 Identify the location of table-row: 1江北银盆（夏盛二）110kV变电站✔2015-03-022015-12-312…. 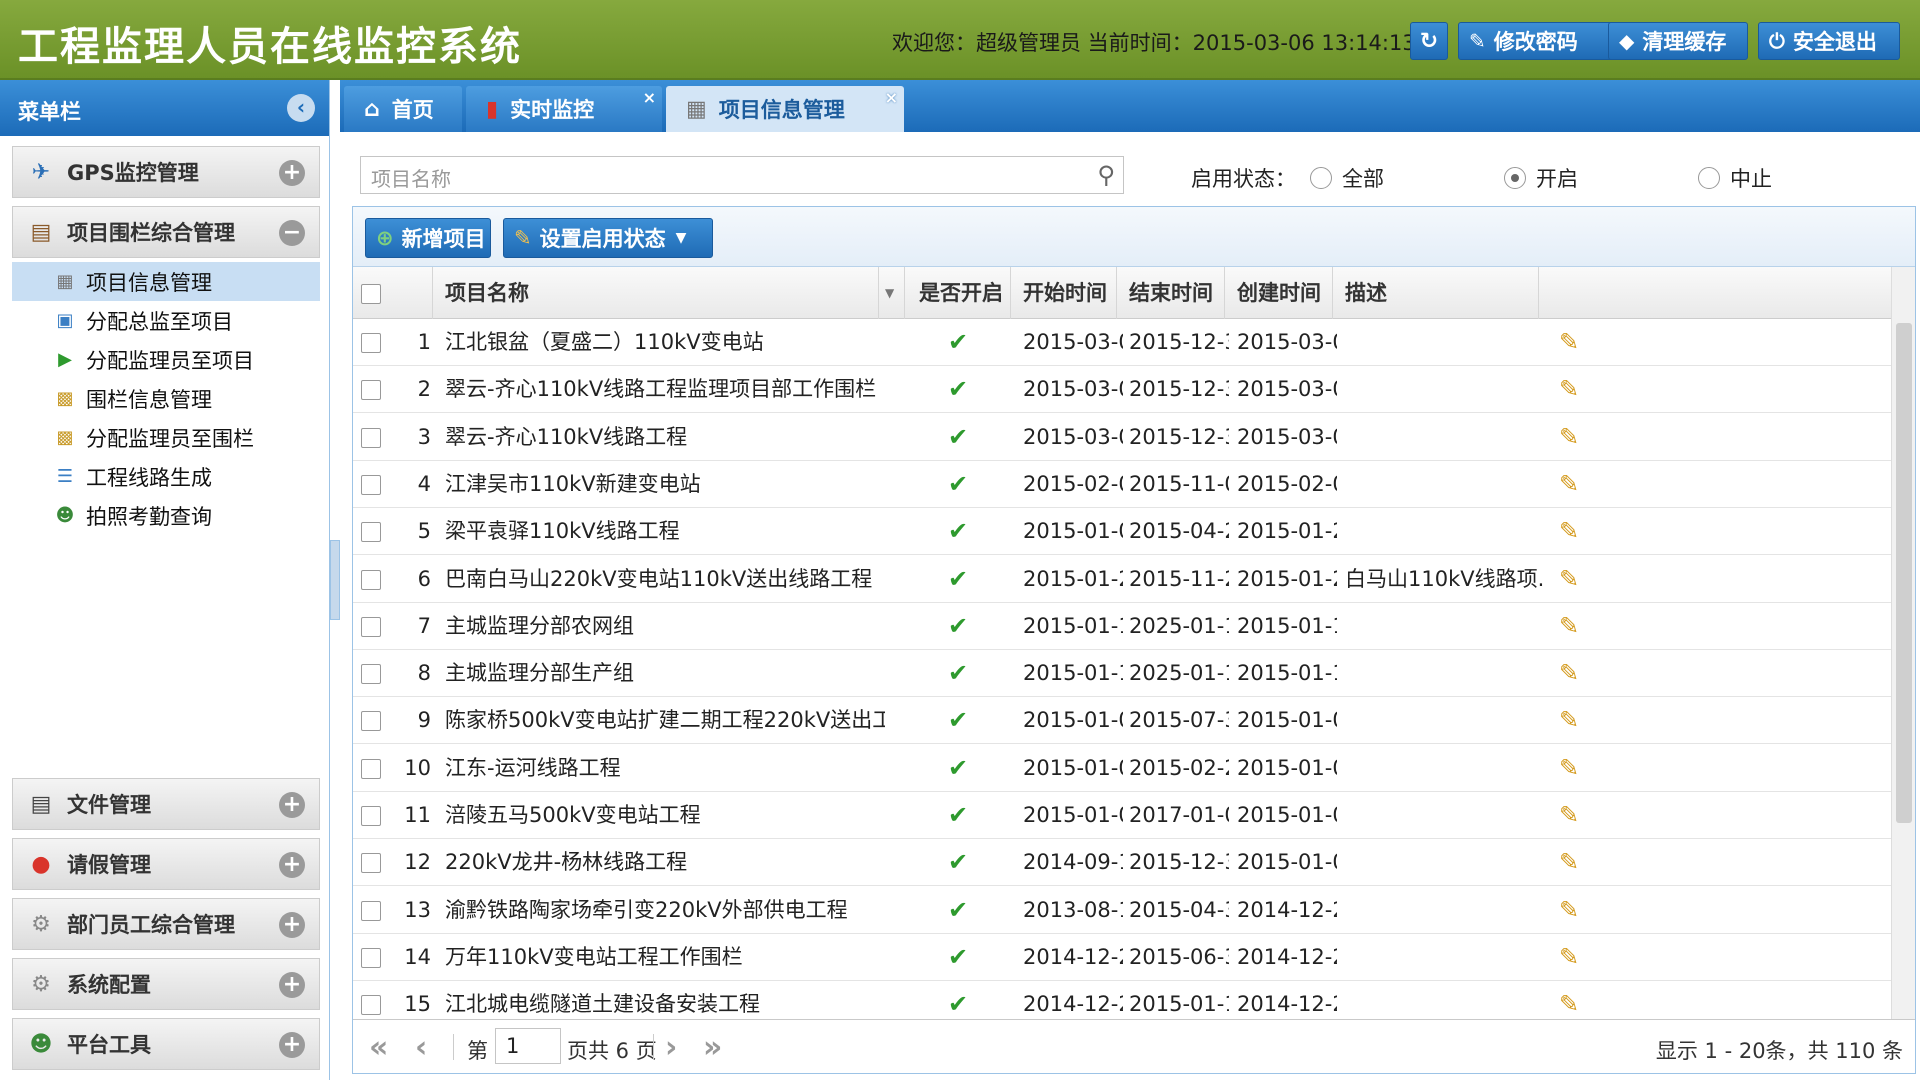
(1123, 342).